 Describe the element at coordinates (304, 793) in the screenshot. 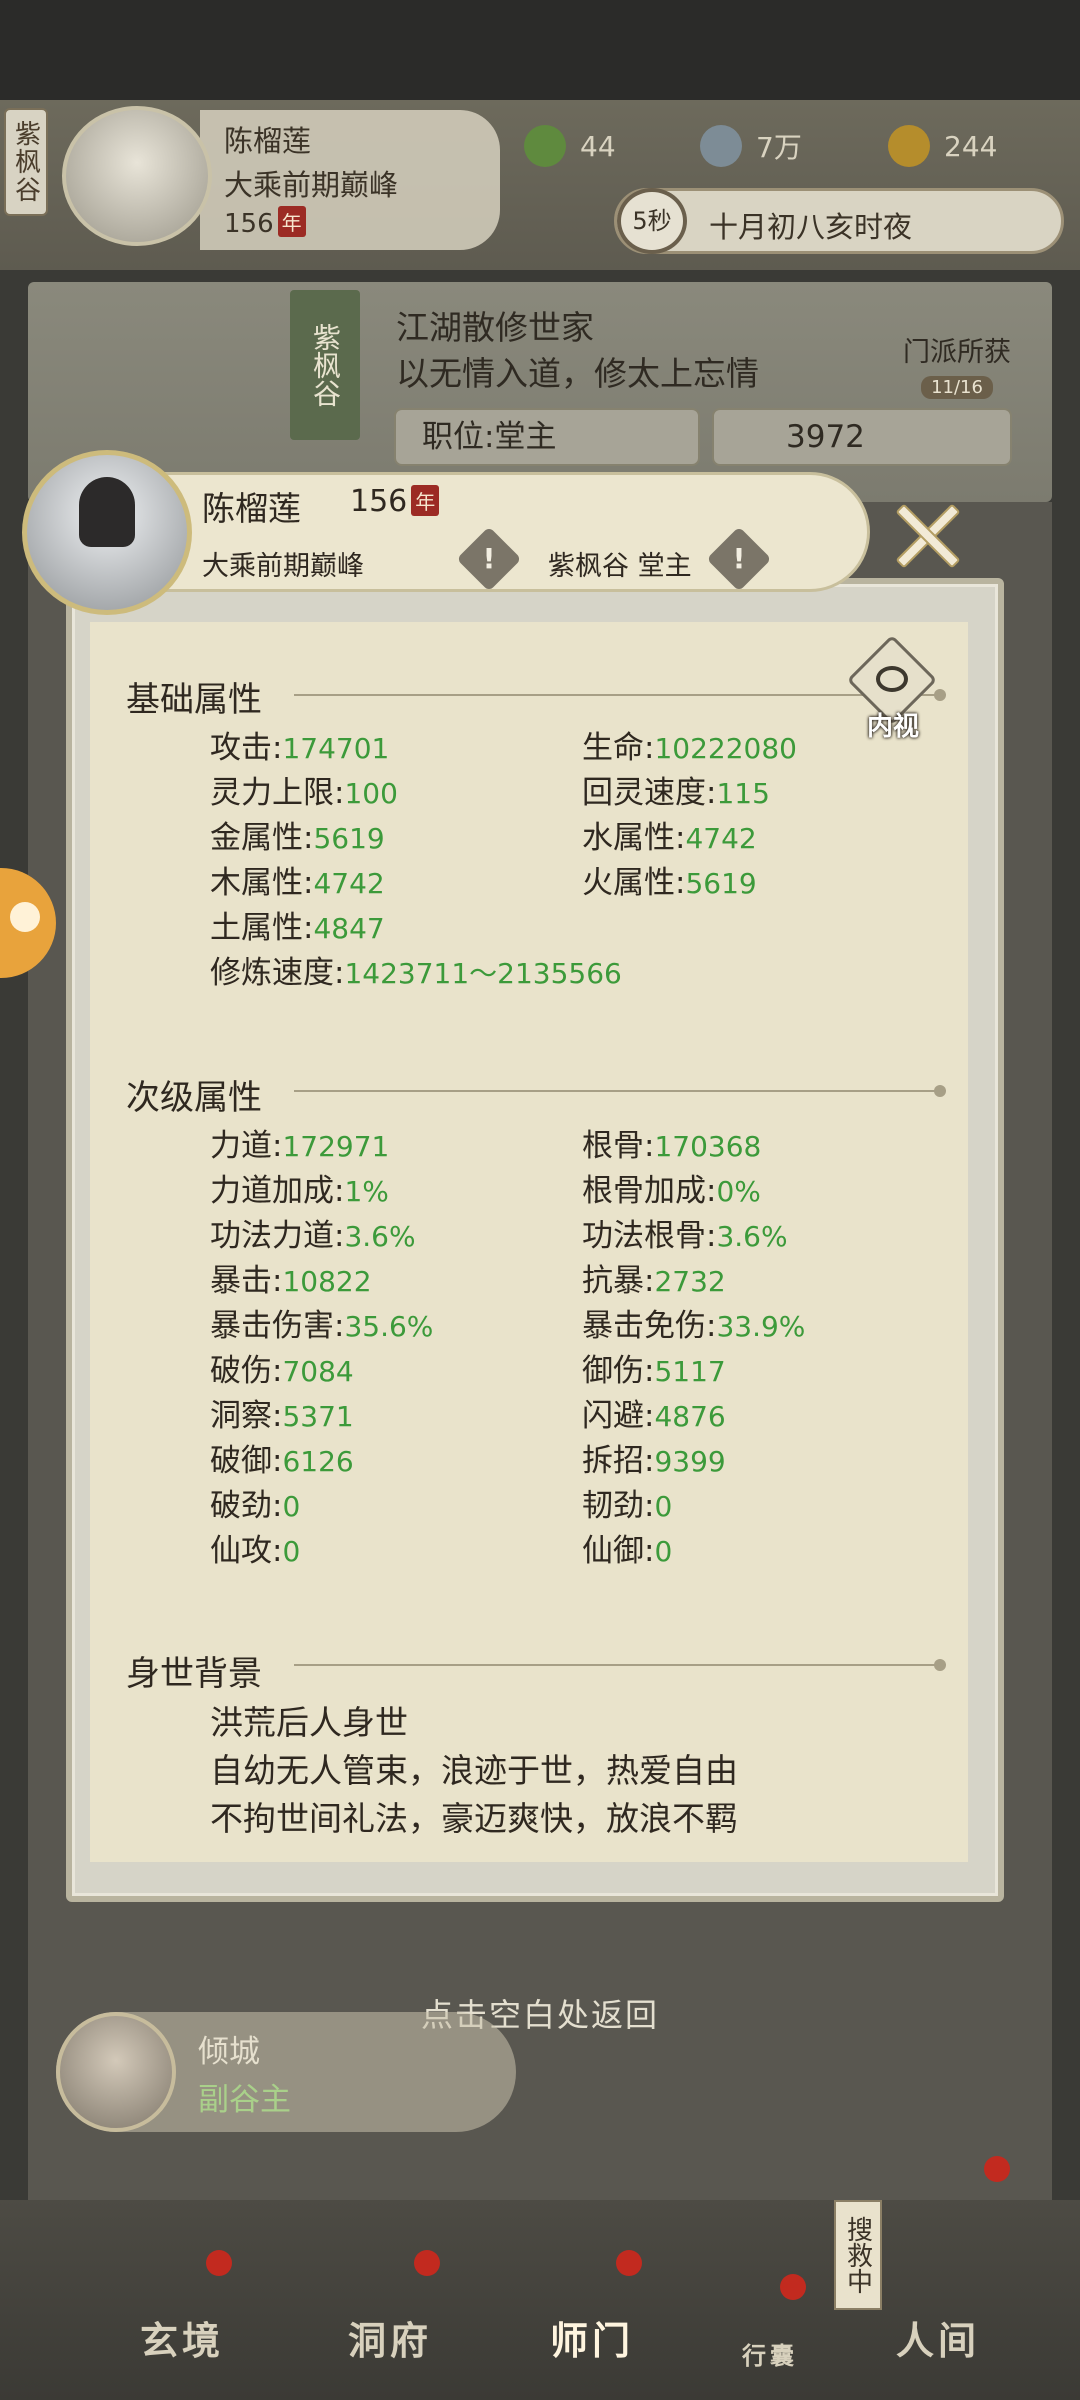

I see `stat-row: 灵力上限:100` at that location.